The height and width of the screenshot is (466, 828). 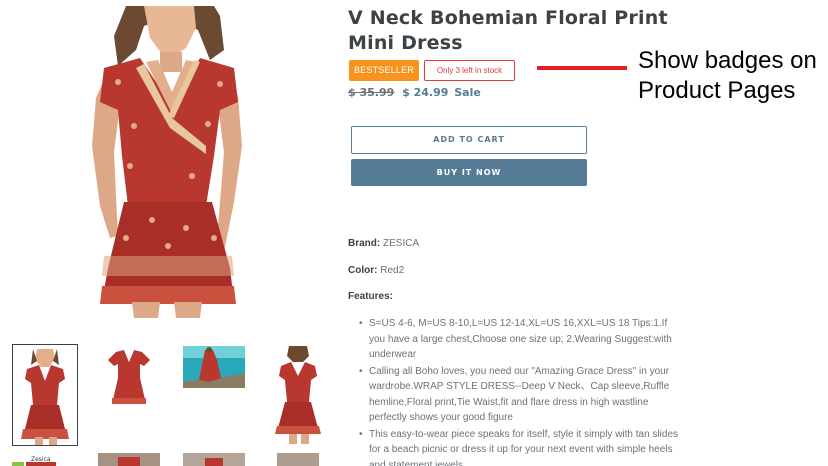 I want to click on annotation-arrow-line, so click(x=582, y=68).